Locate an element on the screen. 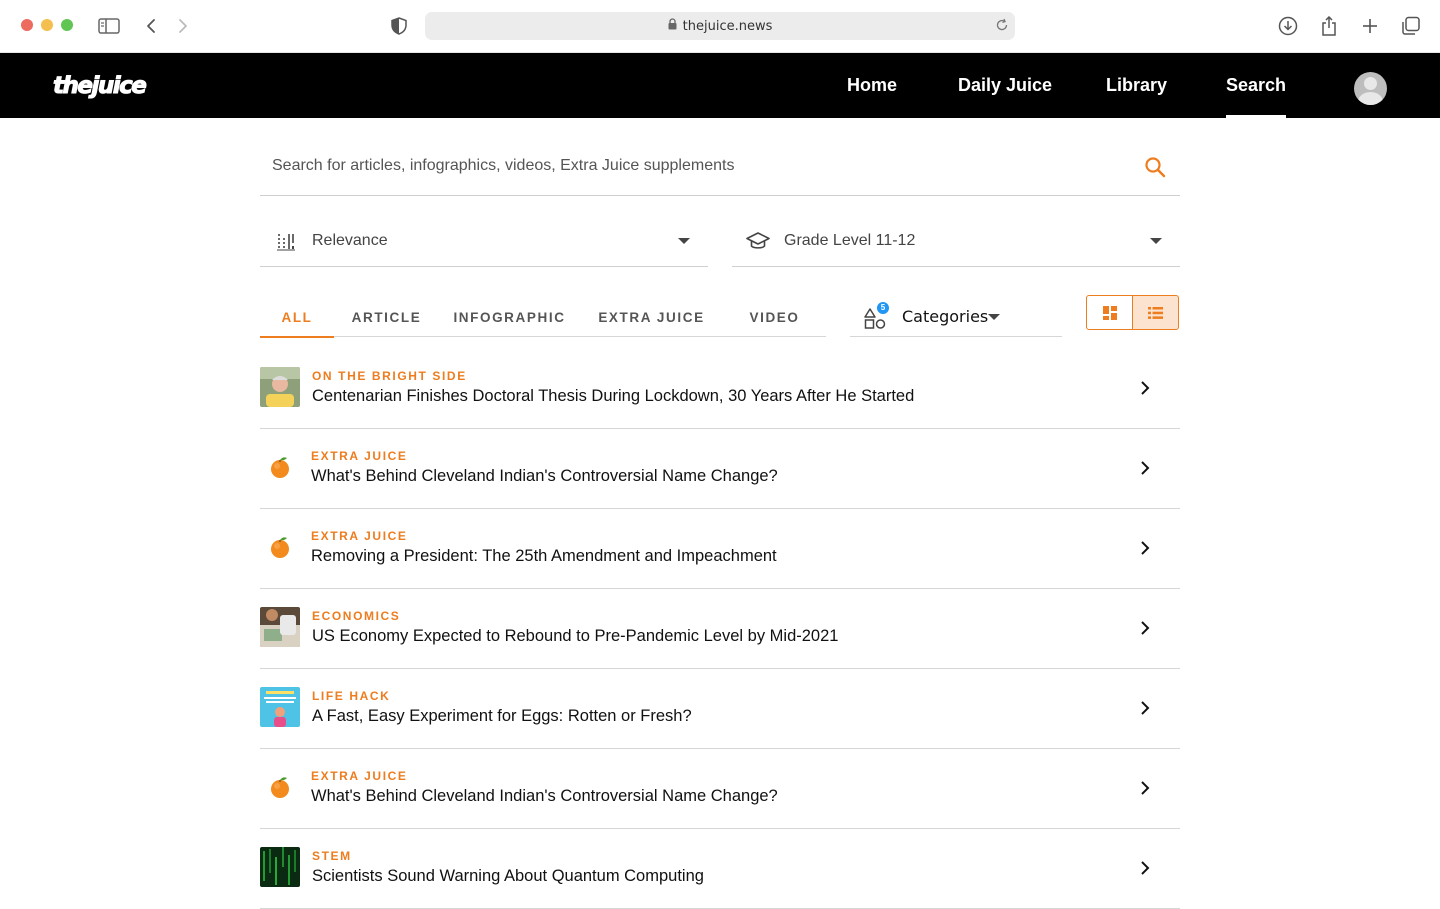 Image resolution: width=1440 pixels, height=909 pixels. filters-row: Relevance Grade Level 11-12 is located at coordinates (720, 231).